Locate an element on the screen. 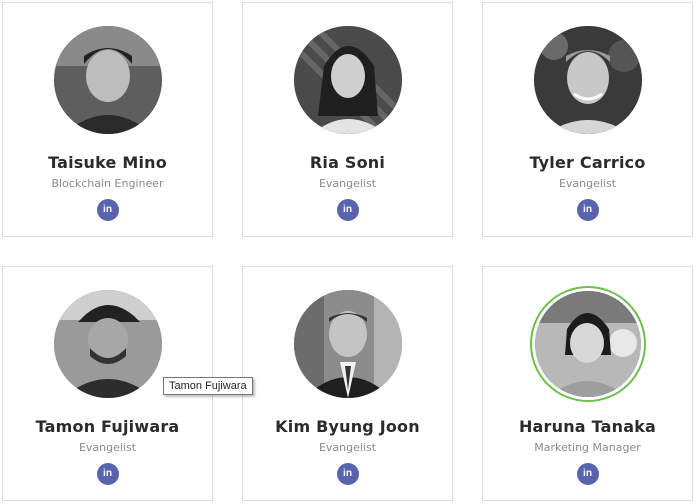 The height and width of the screenshot is (504, 695). team-card: Ria Soni Evangelist in is located at coordinates (347, 119).